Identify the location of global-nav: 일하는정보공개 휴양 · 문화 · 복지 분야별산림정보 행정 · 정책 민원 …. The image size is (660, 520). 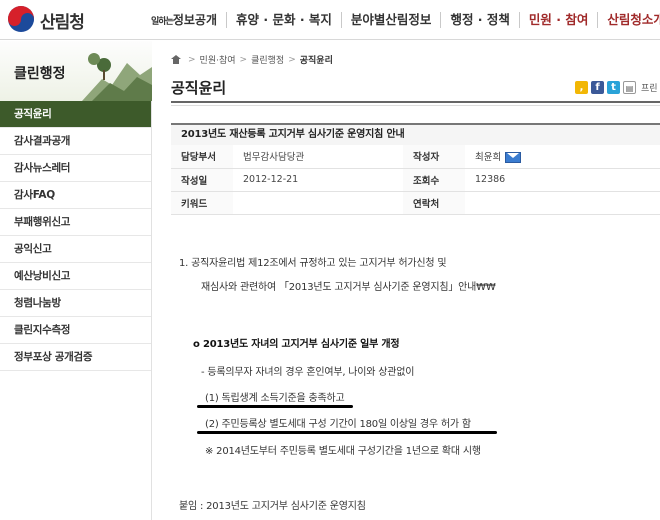
(401, 20).